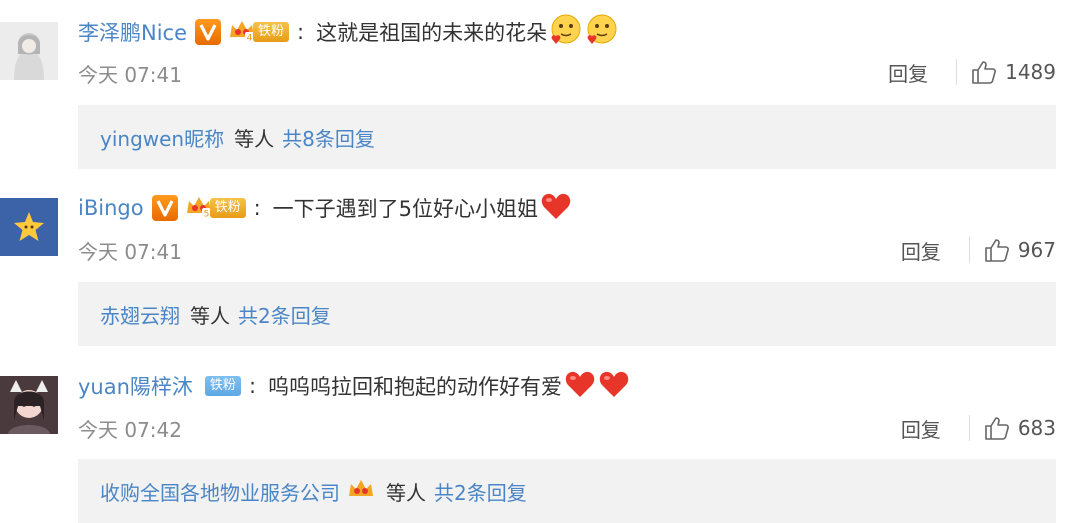 Image resolution: width=1080 pixels, height=523 pixels. What do you see at coordinates (250, 38) in the screenshot?
I see `fan-level: 4` at bounding box center [250, 38].